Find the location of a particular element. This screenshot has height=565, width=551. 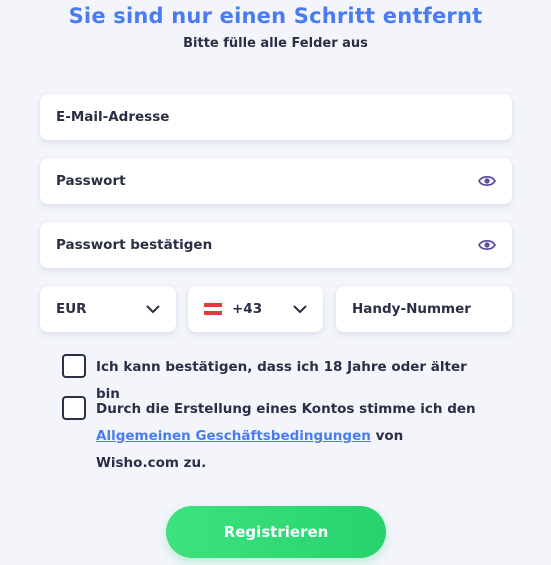

password-confirm-field: Passwort bestätigen is located at coordinates (276, 245).